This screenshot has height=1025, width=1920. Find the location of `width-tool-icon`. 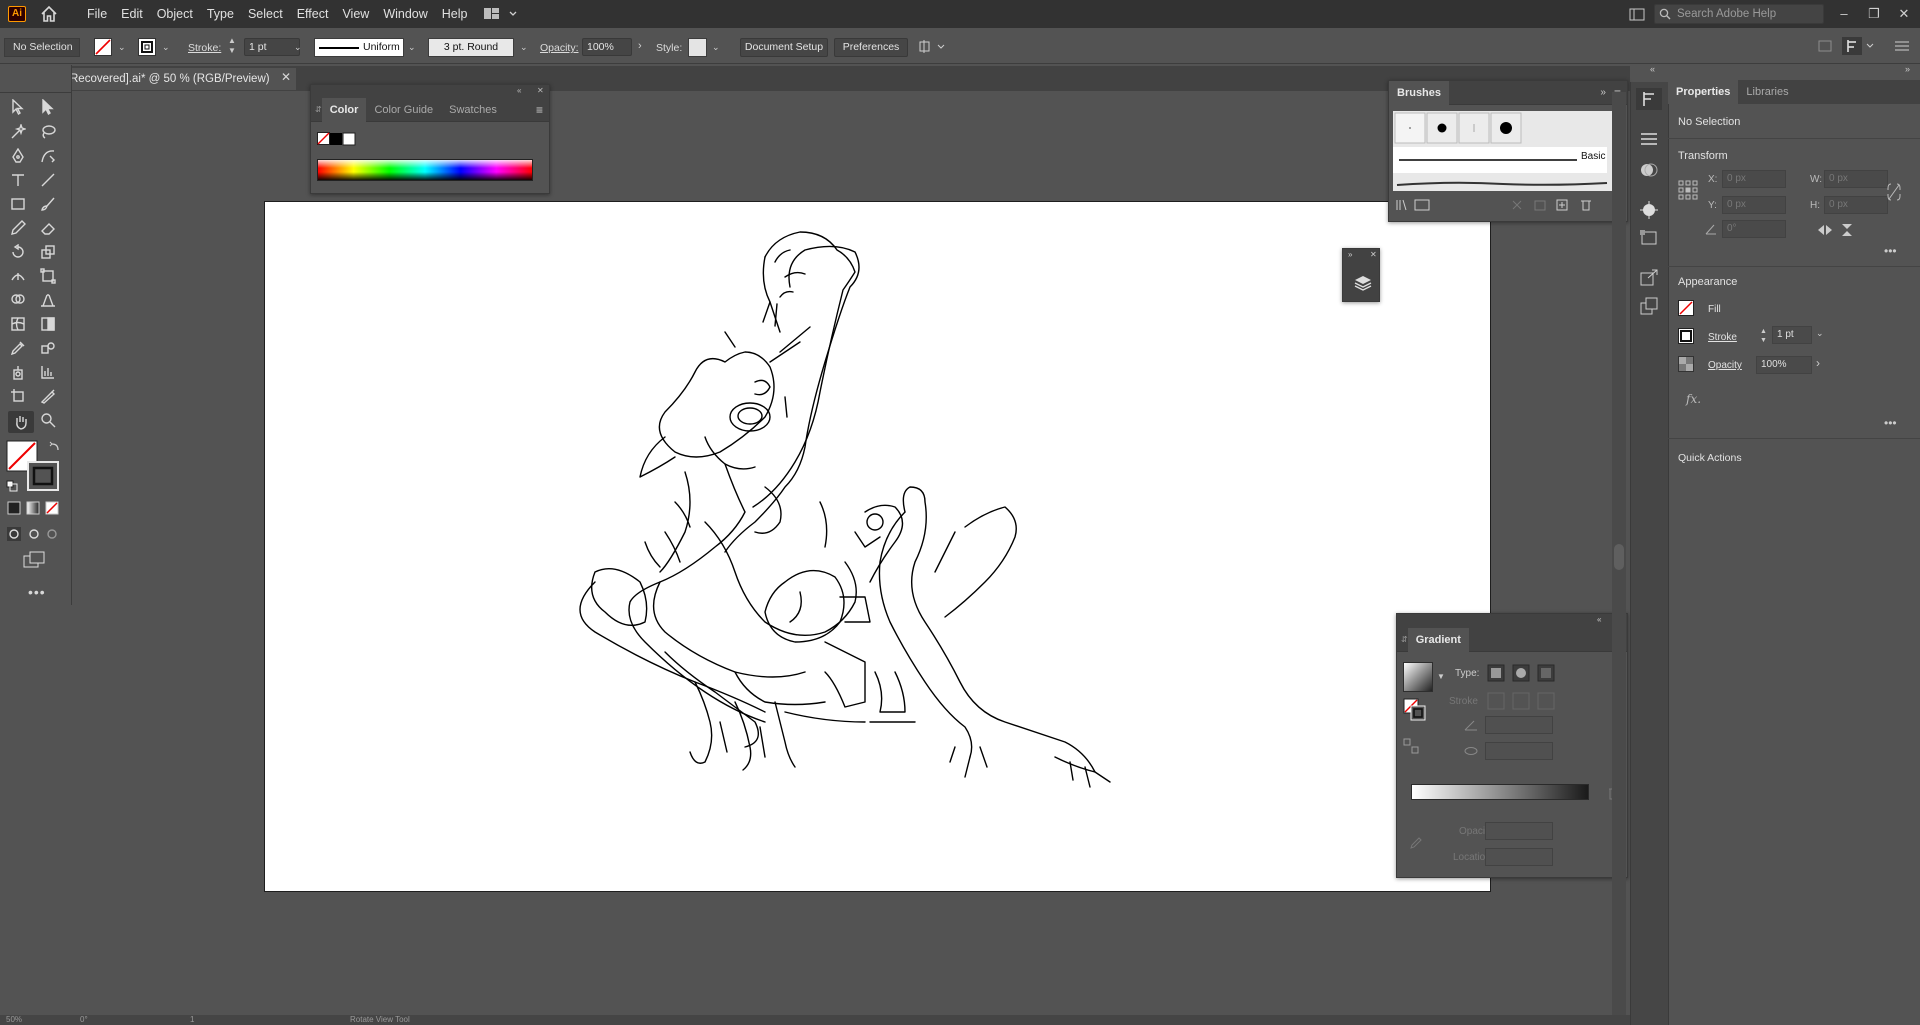

width-tool-icon is located at coordinates (21, 278).